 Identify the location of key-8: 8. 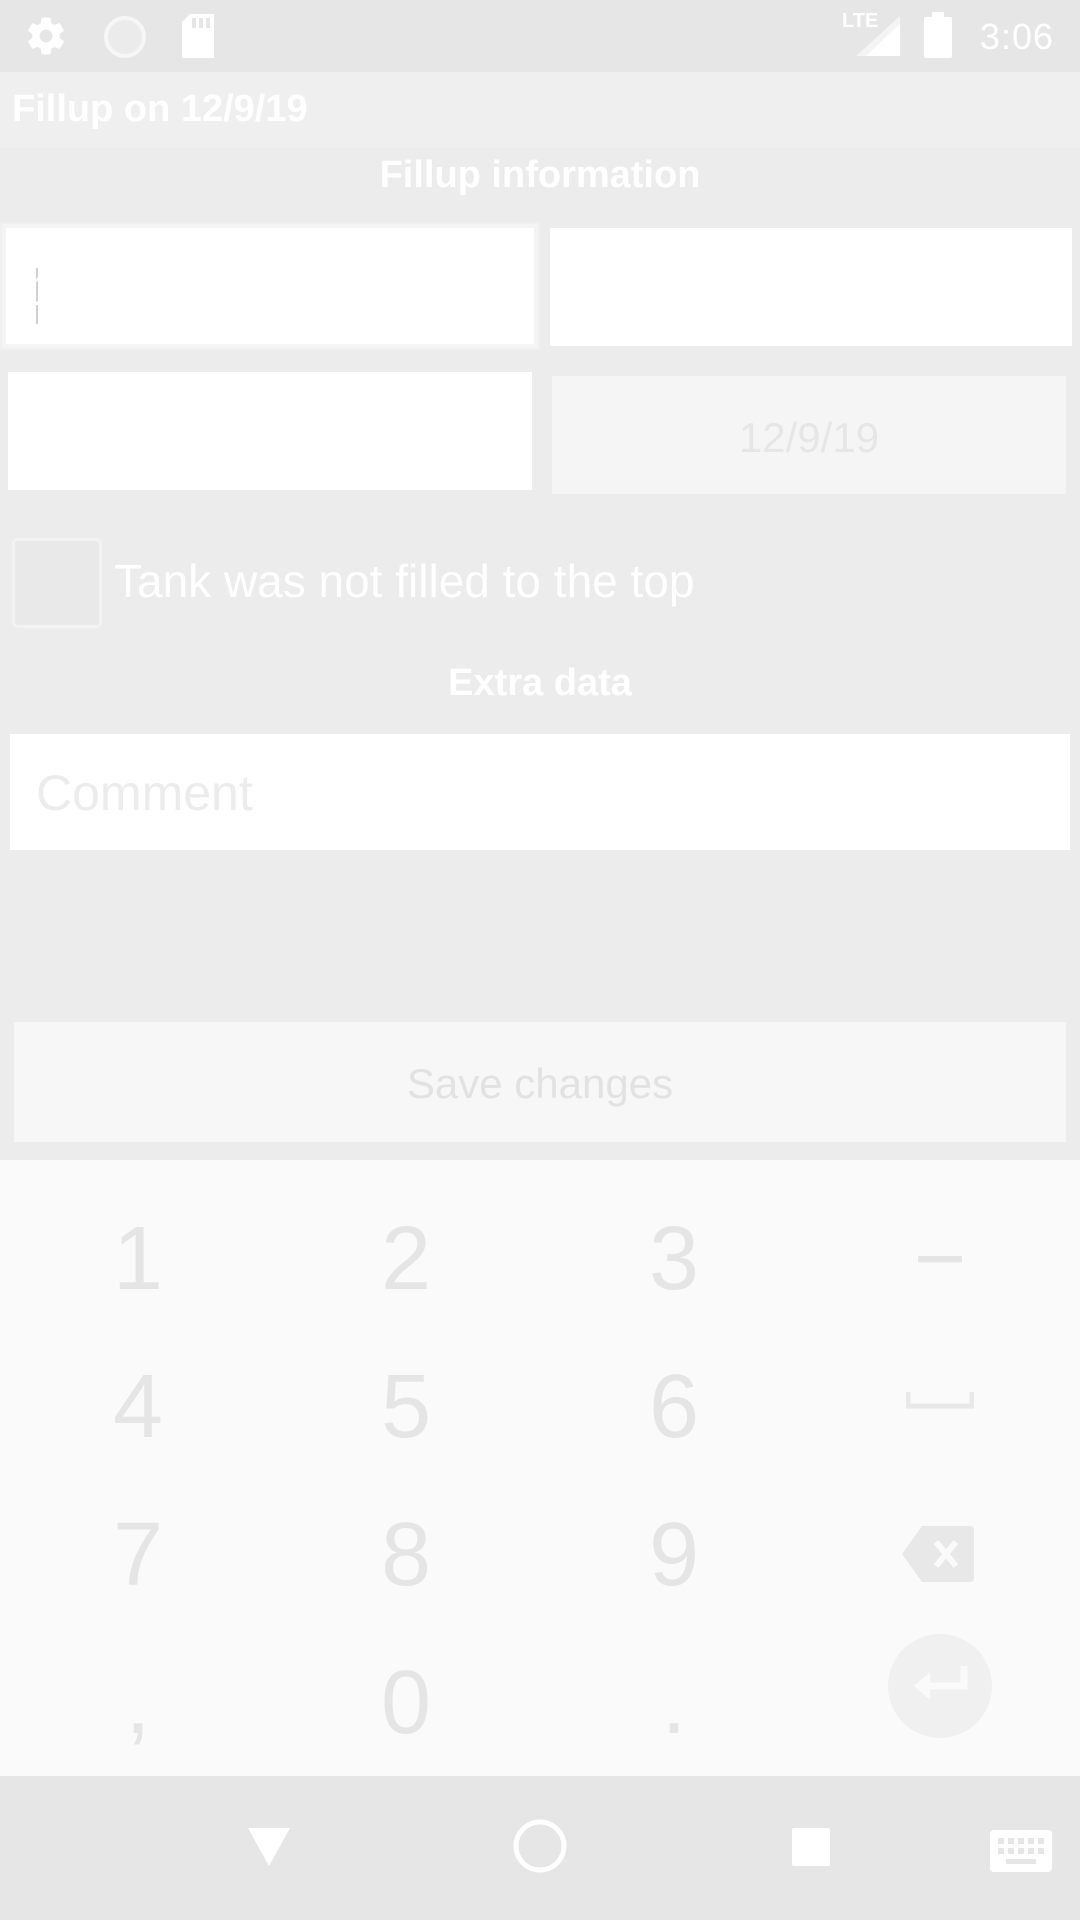
(406, 1555).